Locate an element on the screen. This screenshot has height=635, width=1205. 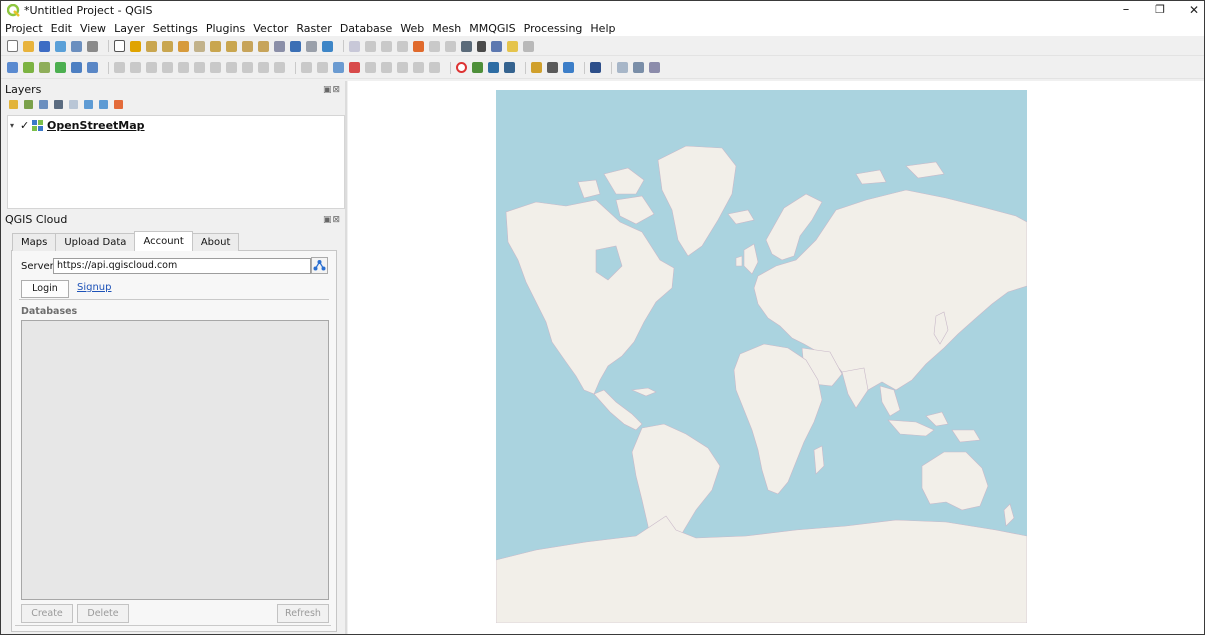
menu-mesh: Mesh is located at coordinates (446, 28).